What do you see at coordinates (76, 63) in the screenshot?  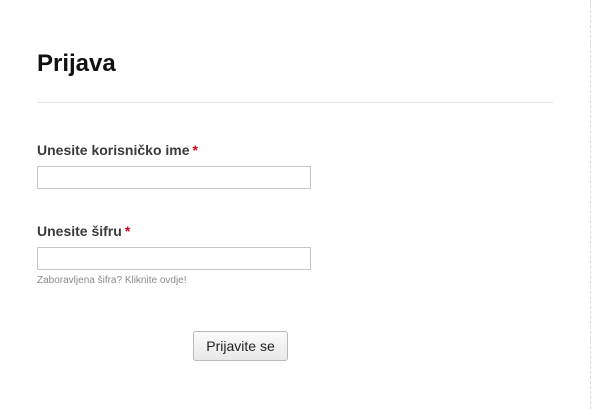 I see `page-title: Prijava` at bounding box center [76, 63].